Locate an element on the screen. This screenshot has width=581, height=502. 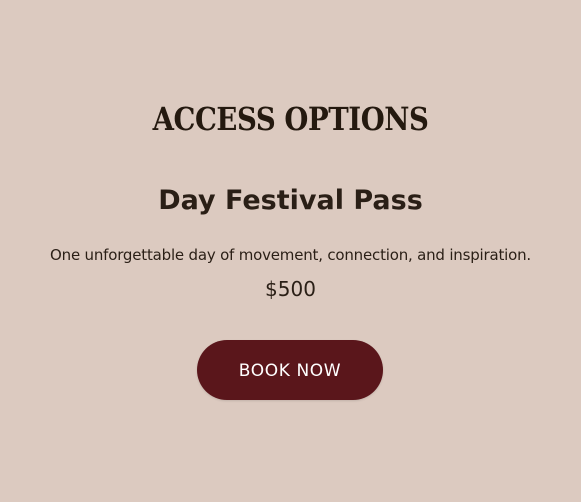
section-heading: ACCESS OPTIONS is located at coordinates (290, 119).